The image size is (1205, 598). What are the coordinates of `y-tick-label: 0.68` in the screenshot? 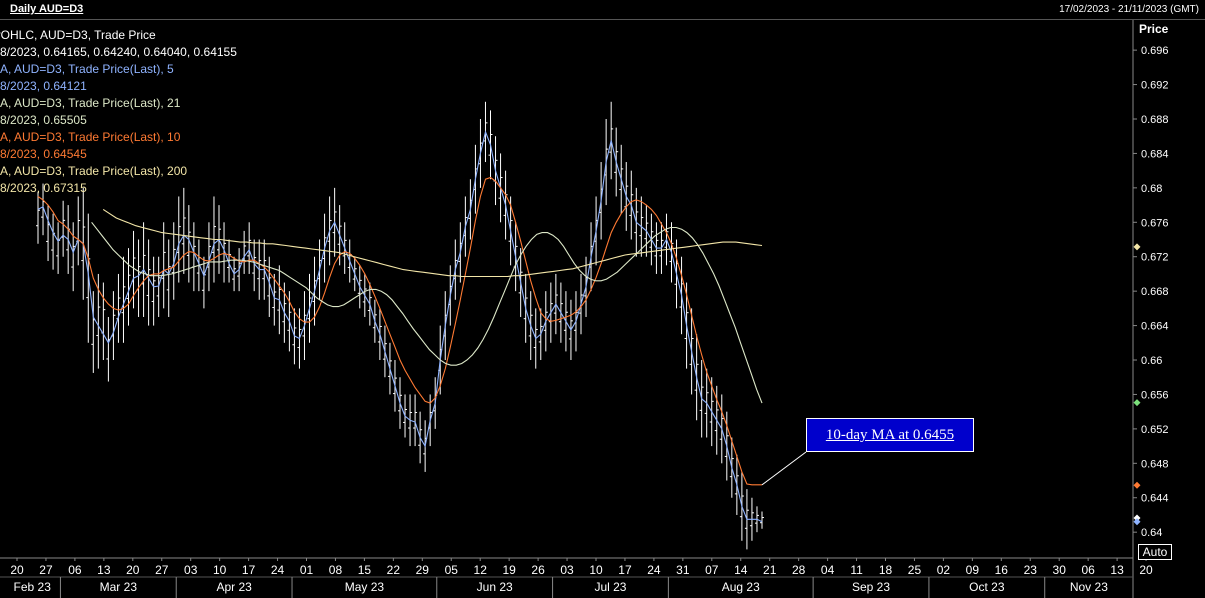 It's located at (1151, 189).